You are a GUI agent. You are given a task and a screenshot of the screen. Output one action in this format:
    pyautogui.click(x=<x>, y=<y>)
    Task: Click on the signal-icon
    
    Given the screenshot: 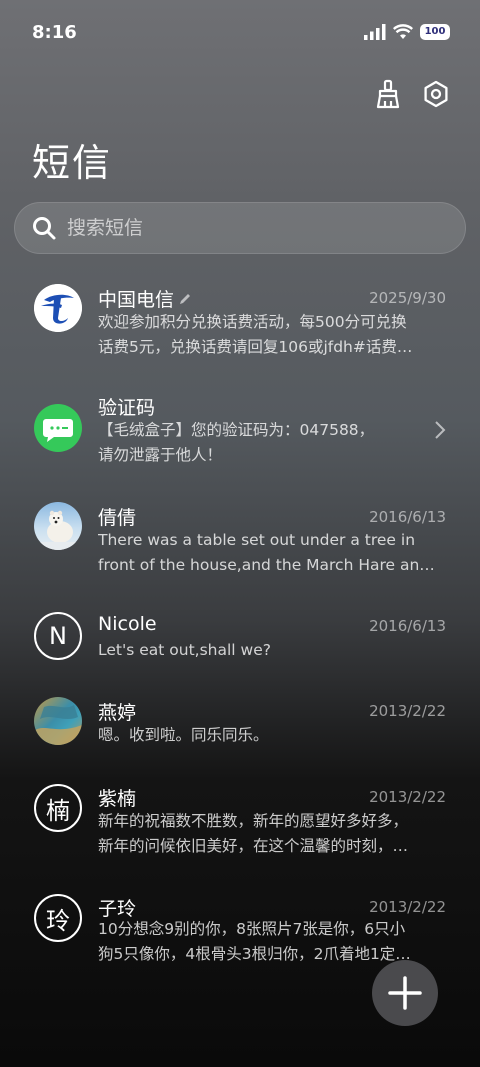 What is the action you would take?
    pyautogui.click(x=375, y=32)
    